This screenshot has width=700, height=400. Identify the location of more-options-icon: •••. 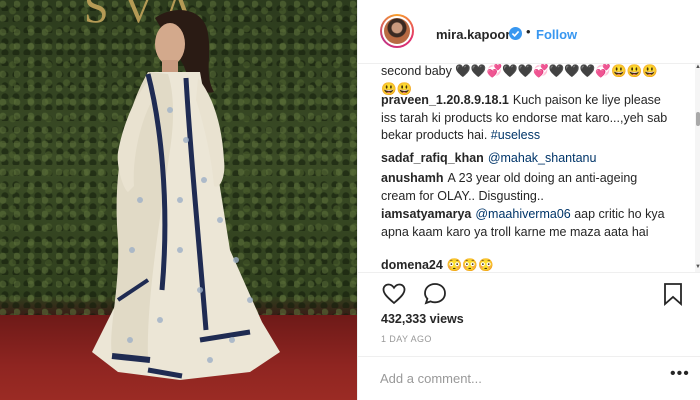
(680, 374).